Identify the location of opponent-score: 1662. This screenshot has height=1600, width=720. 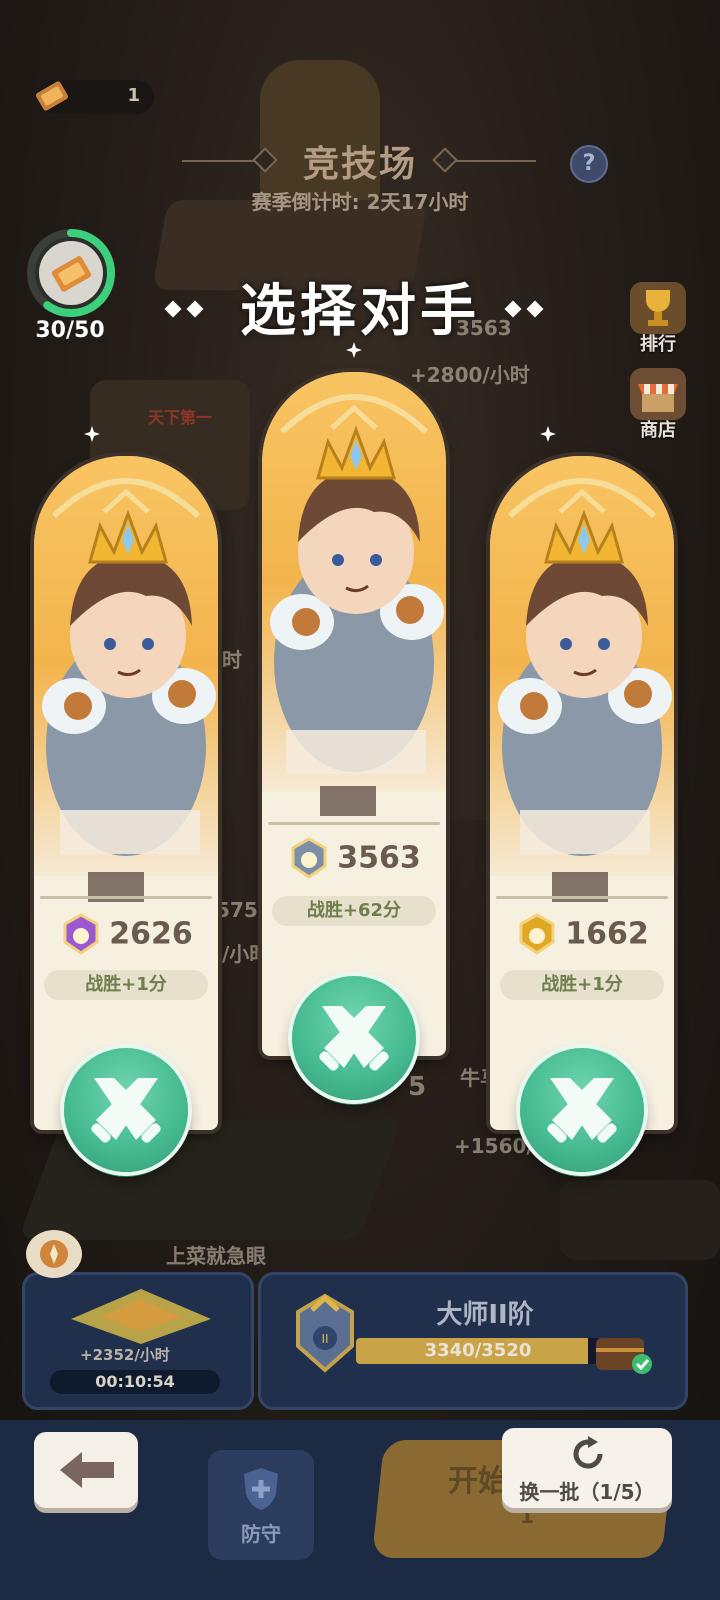
(607, 934).